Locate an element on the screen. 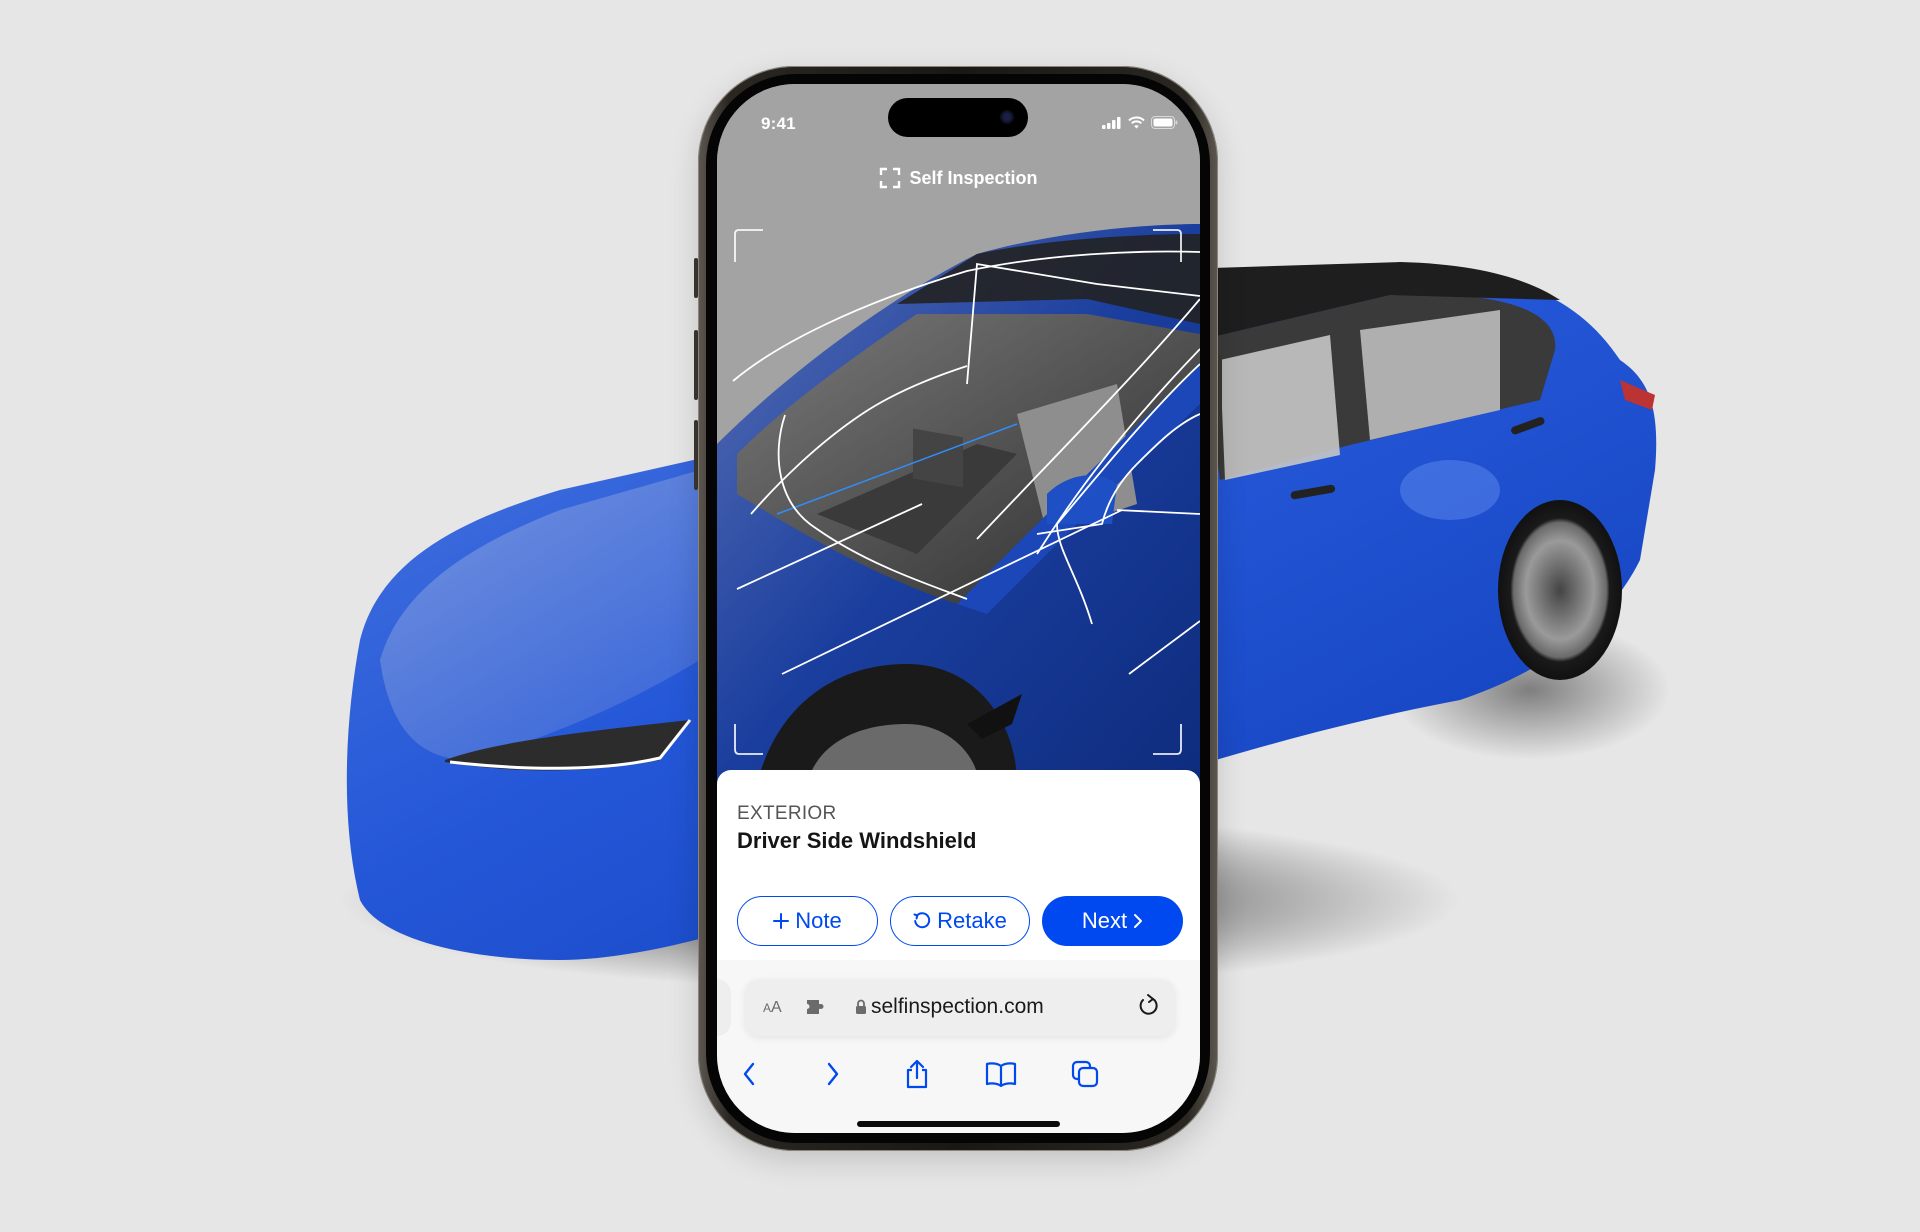  status-icons is located at coordinates (1140, 122).